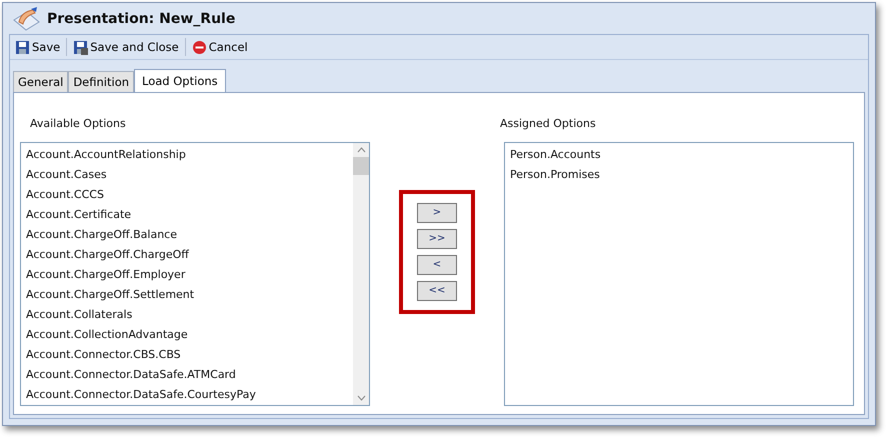 The height and width of the screenshot is (445, 889). What do you see at coordinates (141, 18) in the screenshot?
I see `window-title: Presentation: New_Rule` at bounding box center [141, 18].